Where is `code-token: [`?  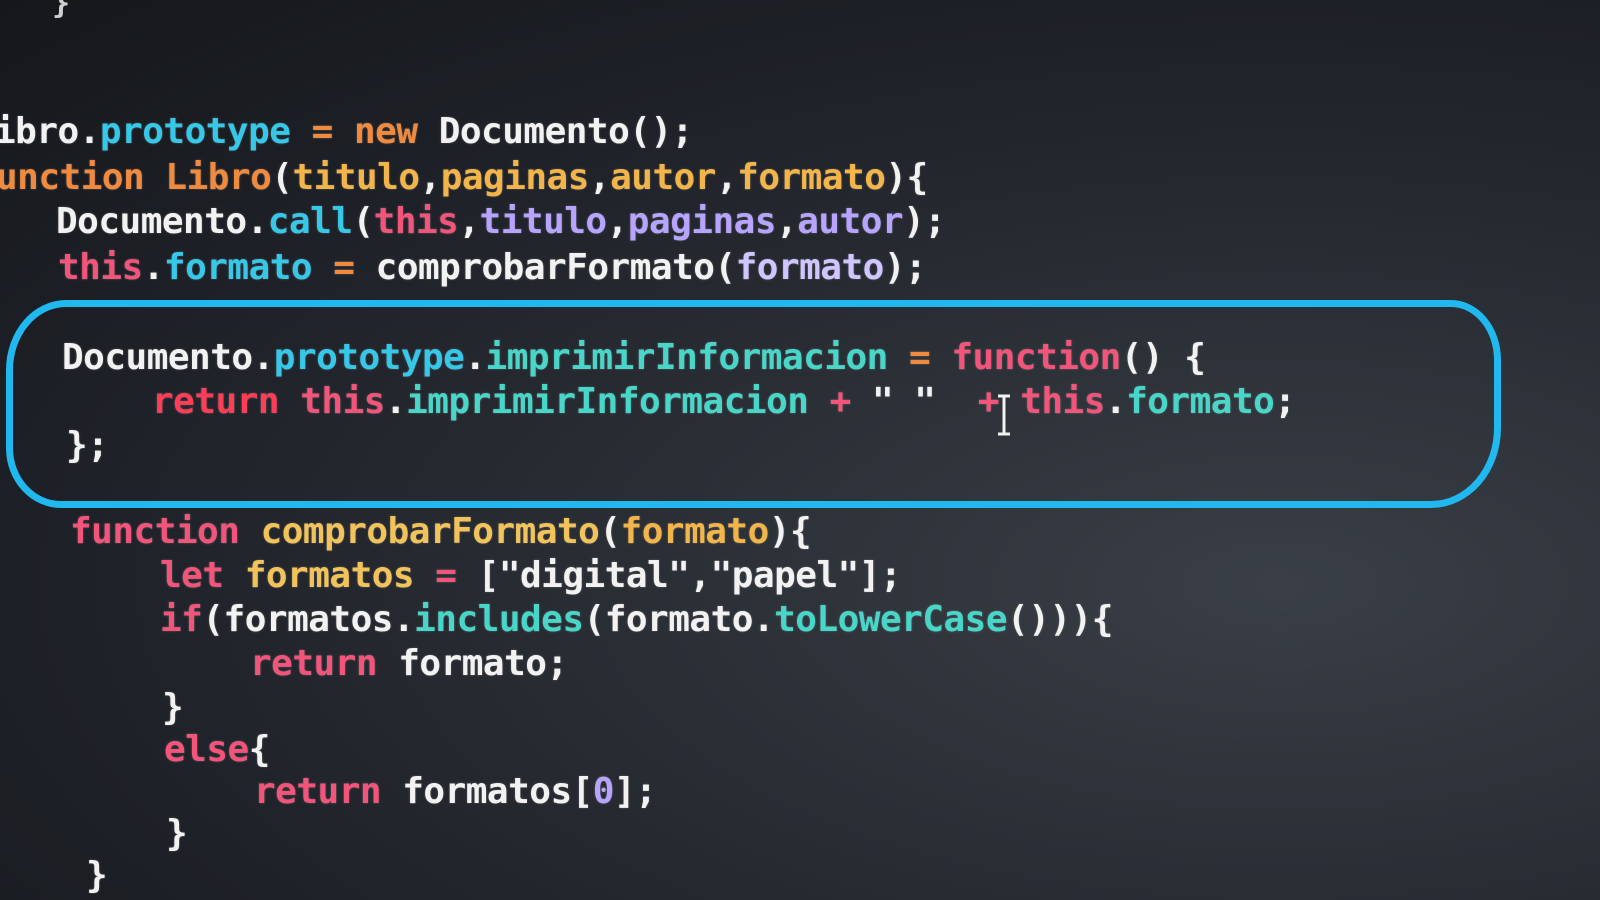
code-token: [ is located at coordinates (488, 575).